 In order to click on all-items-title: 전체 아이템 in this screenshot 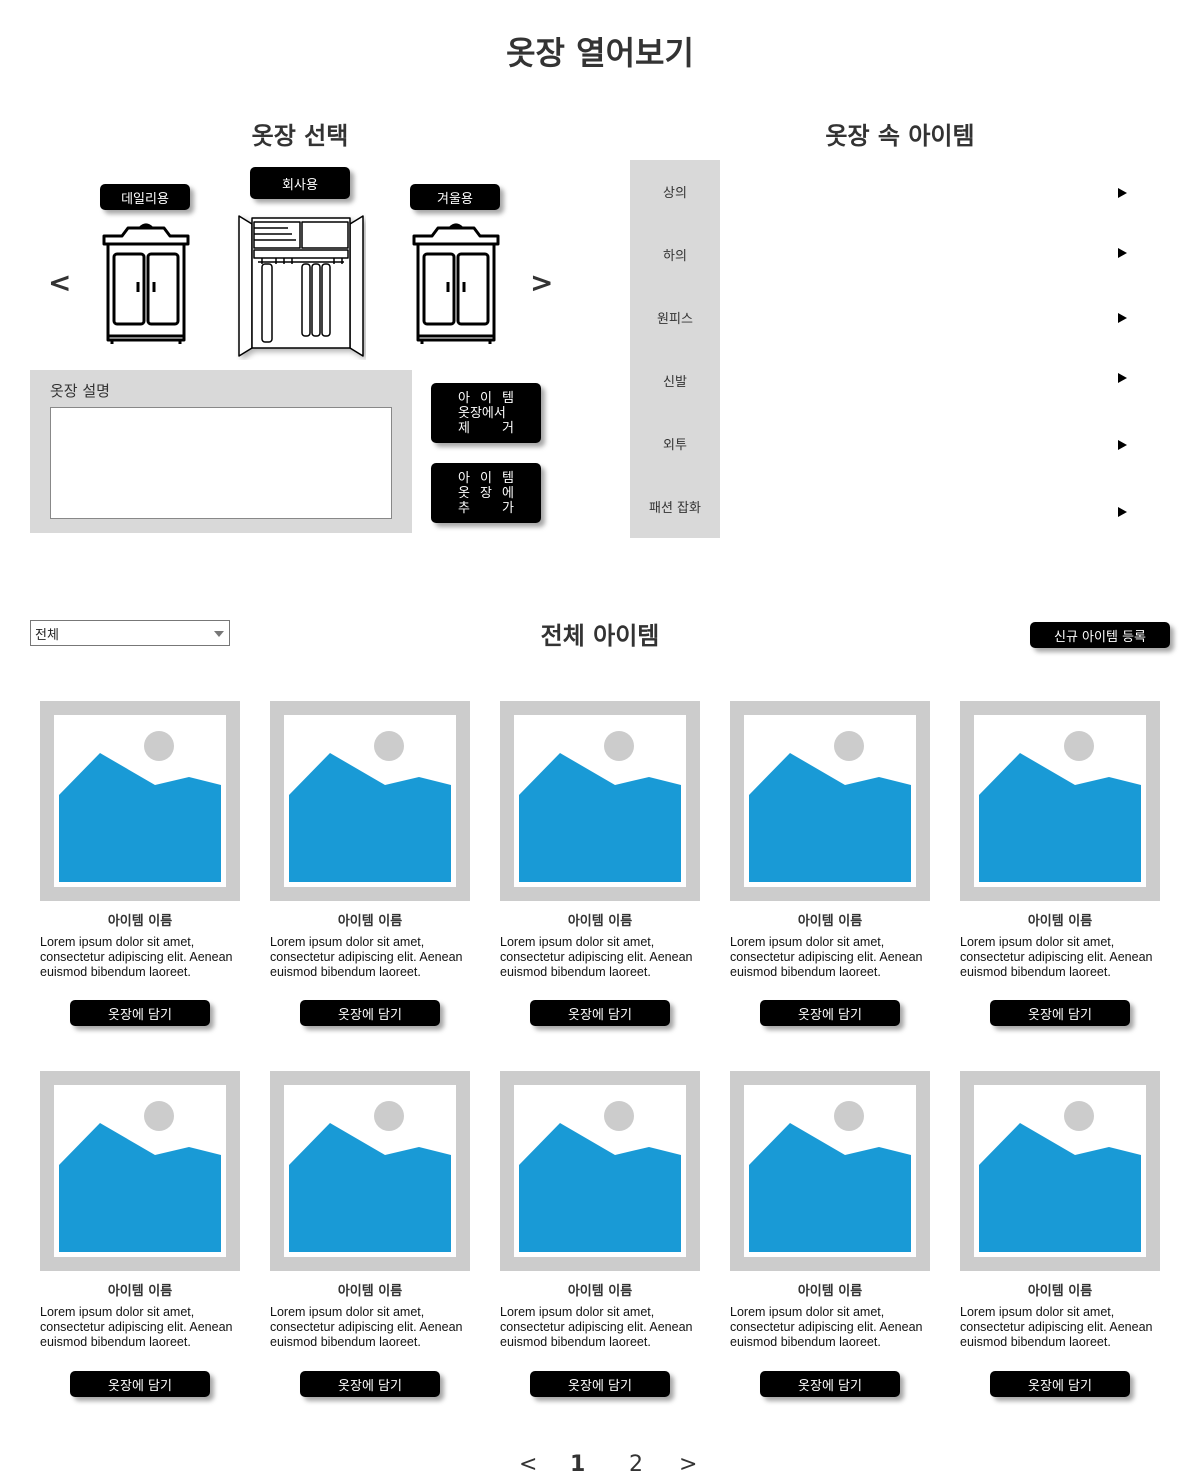, I will do `click(600, 636)`.